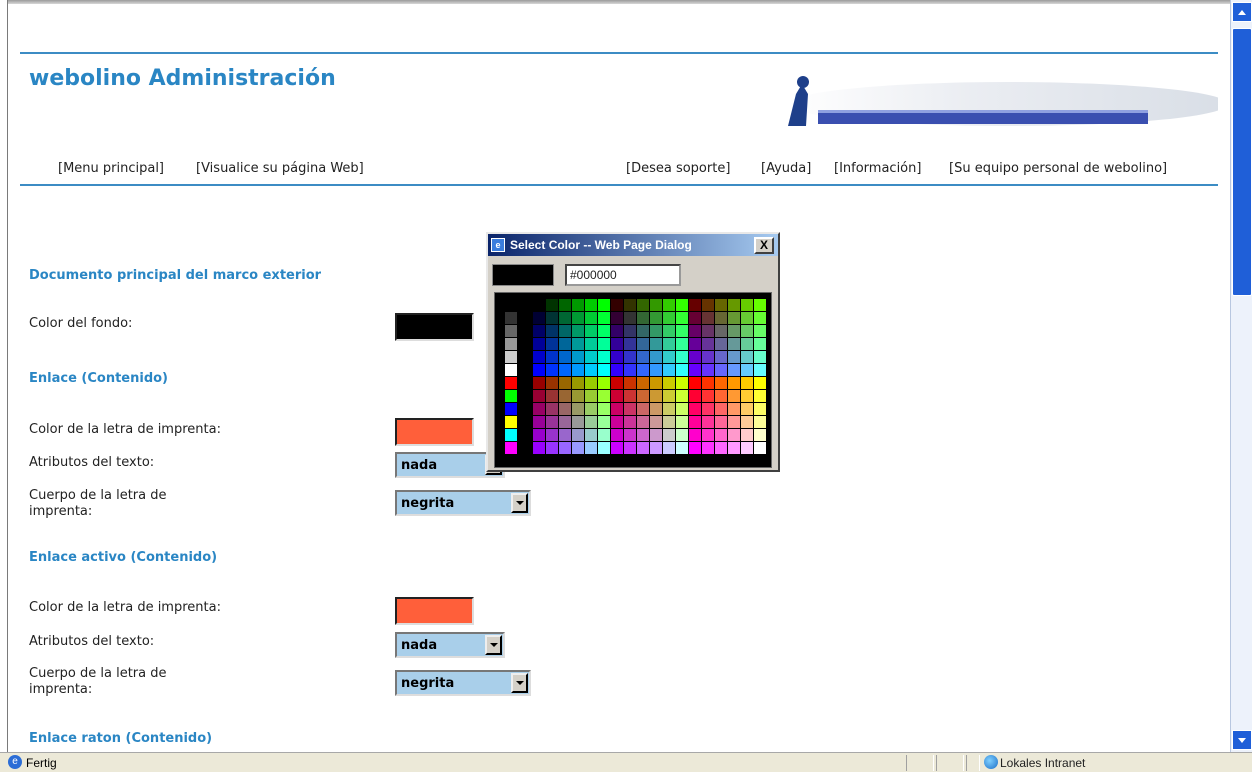  I want to click on hex-color-input: #000000, so click(623, 275).